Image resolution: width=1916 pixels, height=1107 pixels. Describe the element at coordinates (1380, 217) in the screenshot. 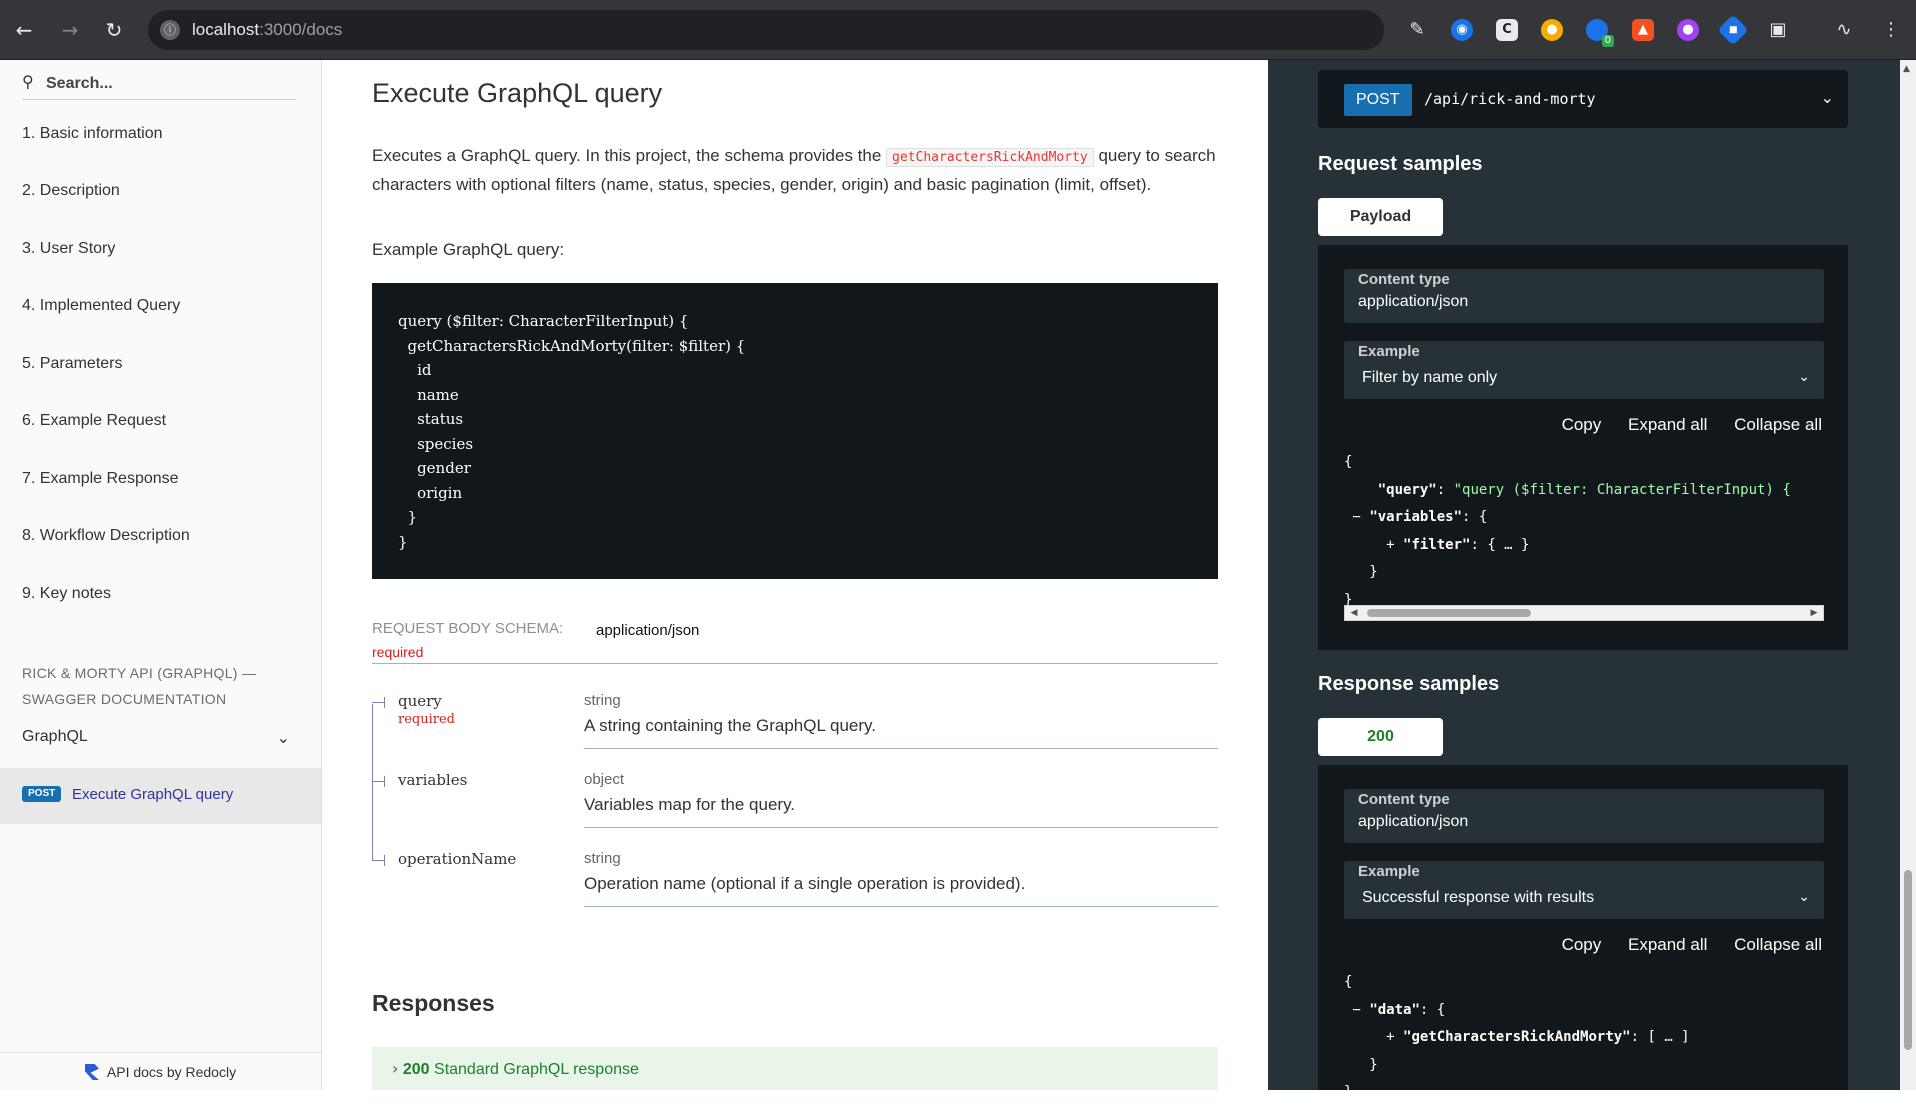

I see `tab-payload: Payload` at that location.